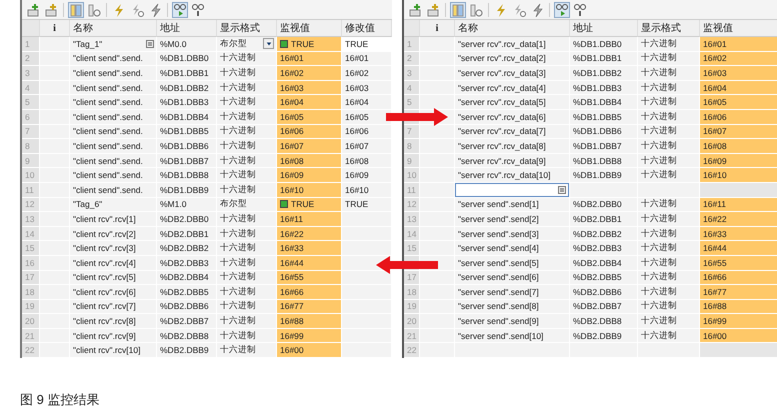 The width and height of the screenshot is (777, 412). I want to click on table-cell: 16#05, so click(738, 102).